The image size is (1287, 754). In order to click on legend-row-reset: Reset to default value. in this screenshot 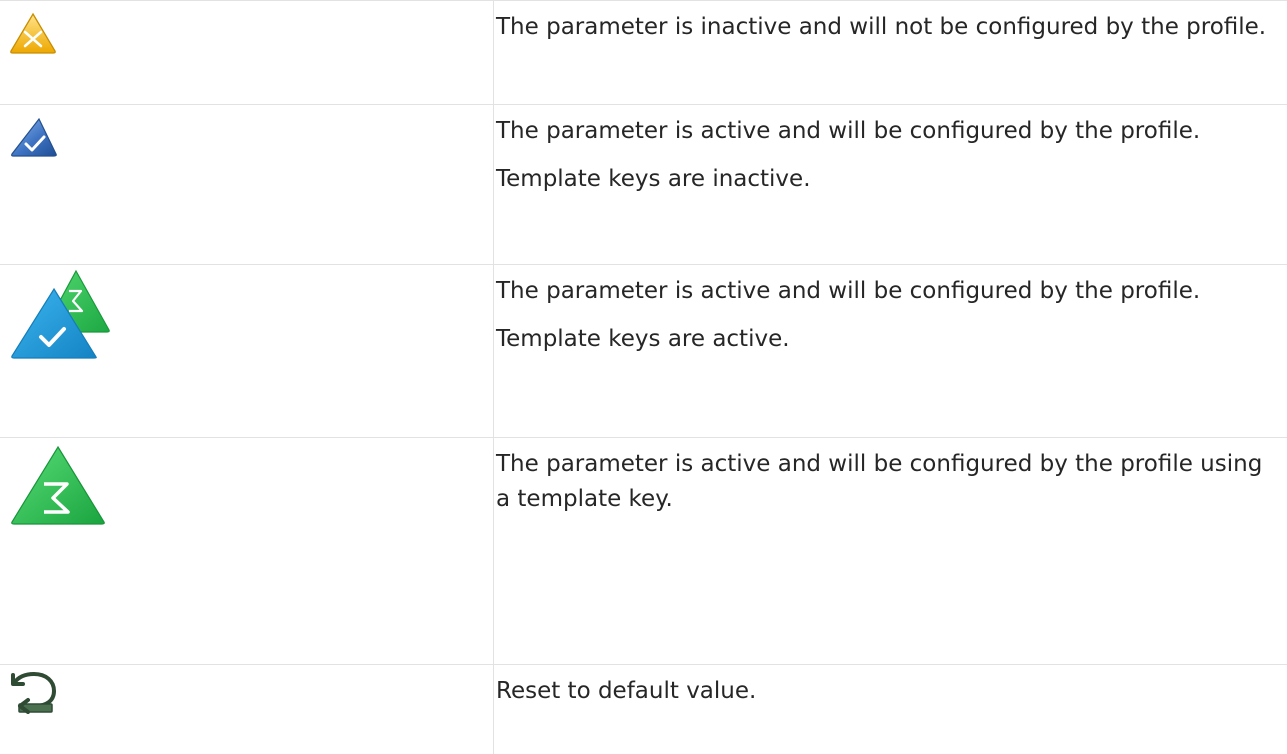, I will do `click(643, 709)`.